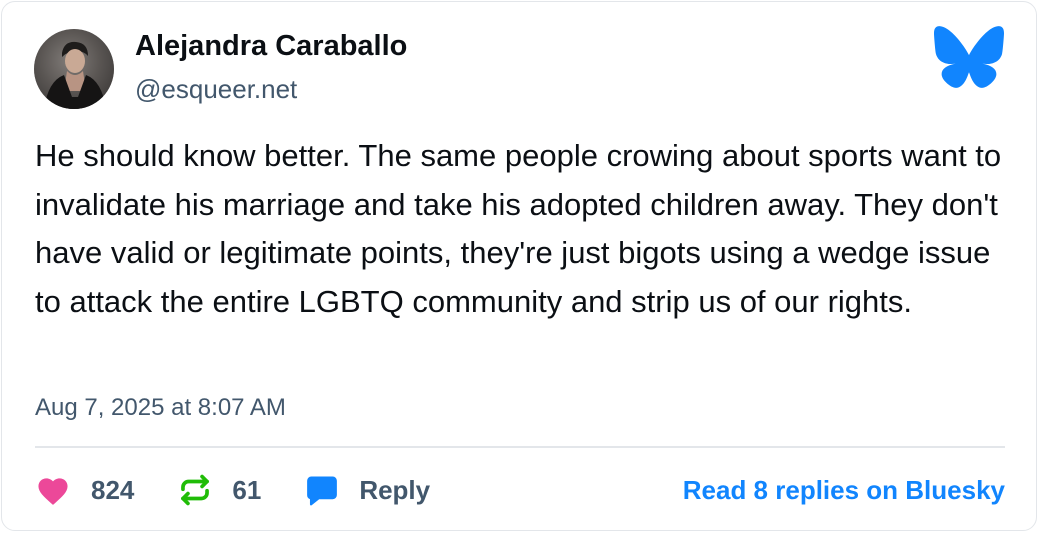 Image resolution: width=1040 pixels, height=534 pixels. Describe the element at coordinates (520, 490) in the screenshot. I see `action-bar: 824 61 Reply Read 8 replies on Bluesky` at that location.